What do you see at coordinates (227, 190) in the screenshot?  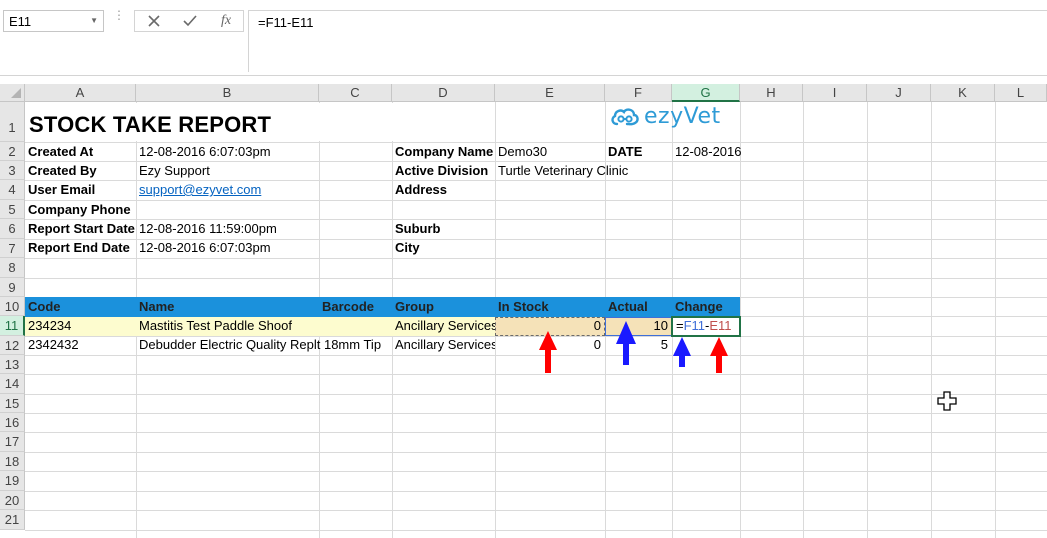 I see `user-email-link: support@ezyvet.com` at bounding box center [227, 190].